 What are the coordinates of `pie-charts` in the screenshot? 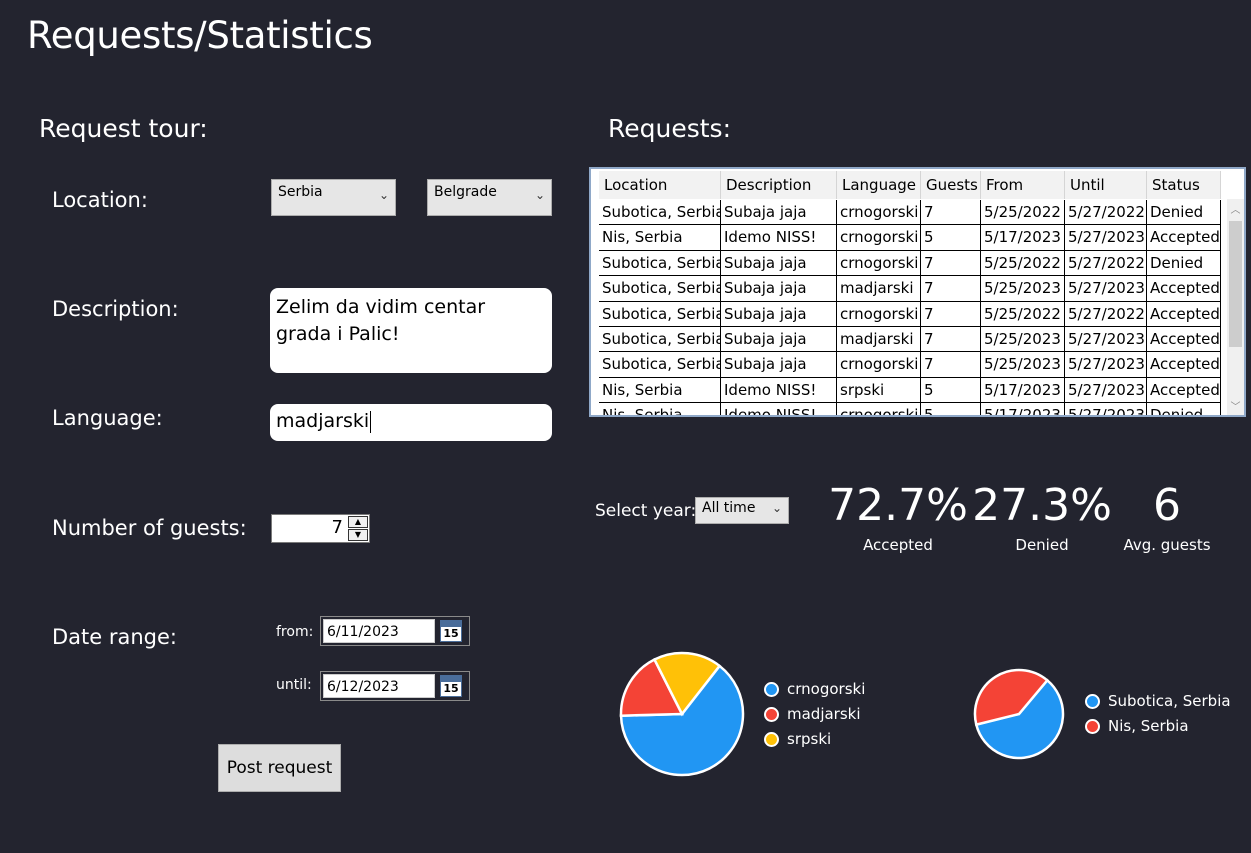 It's located at (842, 714).